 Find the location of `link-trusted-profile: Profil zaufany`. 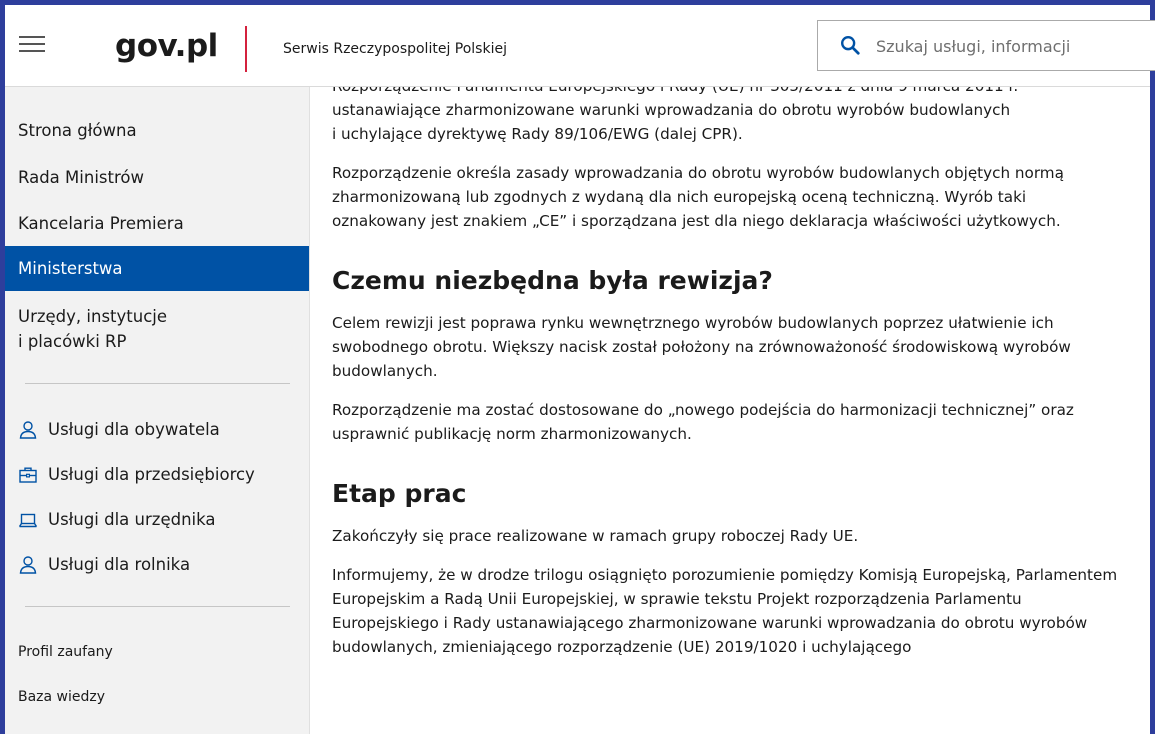

link-trusted-profile: Profil zaufany is located at coordinates (65, 652).